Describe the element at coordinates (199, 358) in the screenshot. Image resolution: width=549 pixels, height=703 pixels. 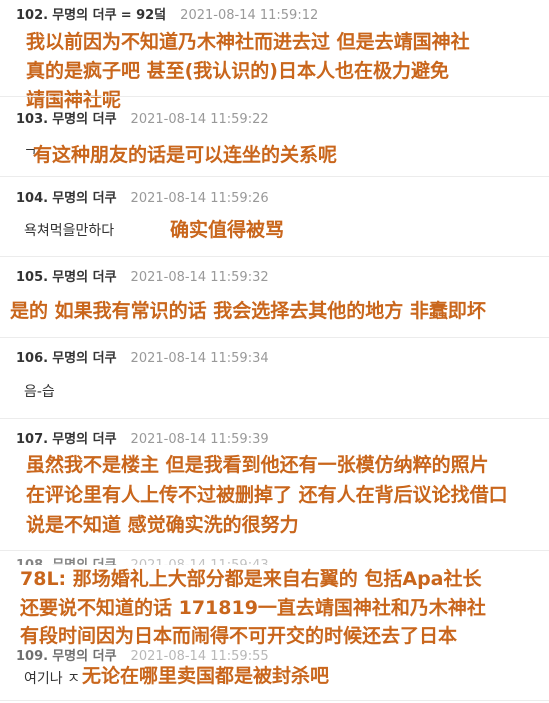
I see `comment-timestamp: 2021-08-14 11:59:34` at that location.